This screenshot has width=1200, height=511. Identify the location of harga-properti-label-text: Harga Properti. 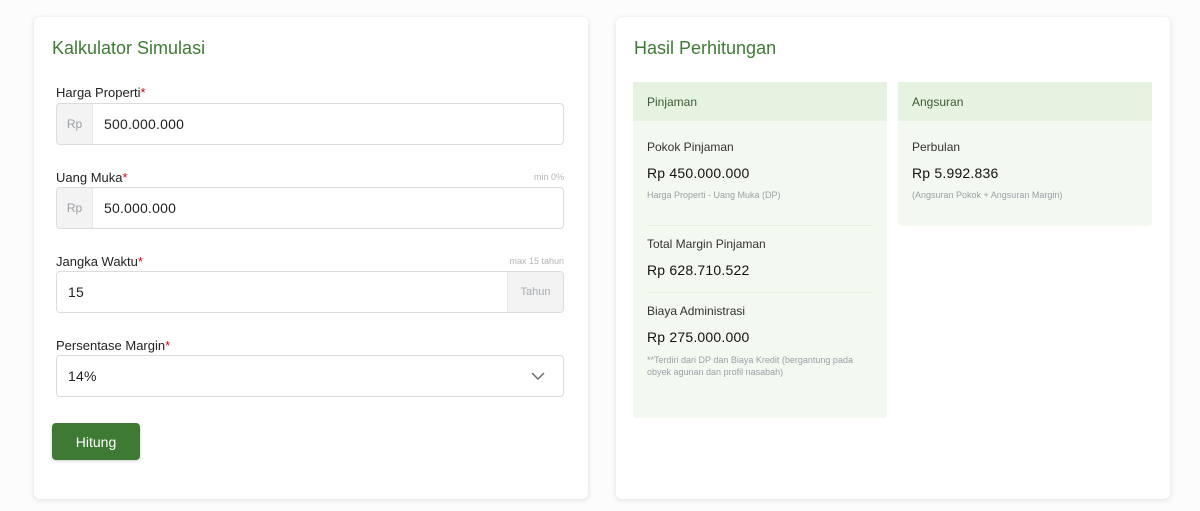
(98, 92).